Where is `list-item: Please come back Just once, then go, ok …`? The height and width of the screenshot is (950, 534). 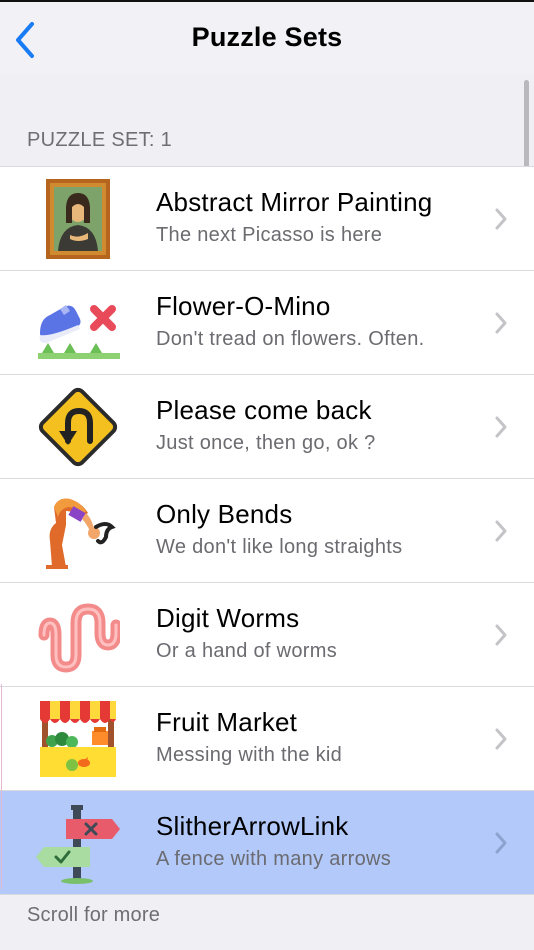 list-item: Please come back Just once, then go, ok … is located at coordinates (267, 426).